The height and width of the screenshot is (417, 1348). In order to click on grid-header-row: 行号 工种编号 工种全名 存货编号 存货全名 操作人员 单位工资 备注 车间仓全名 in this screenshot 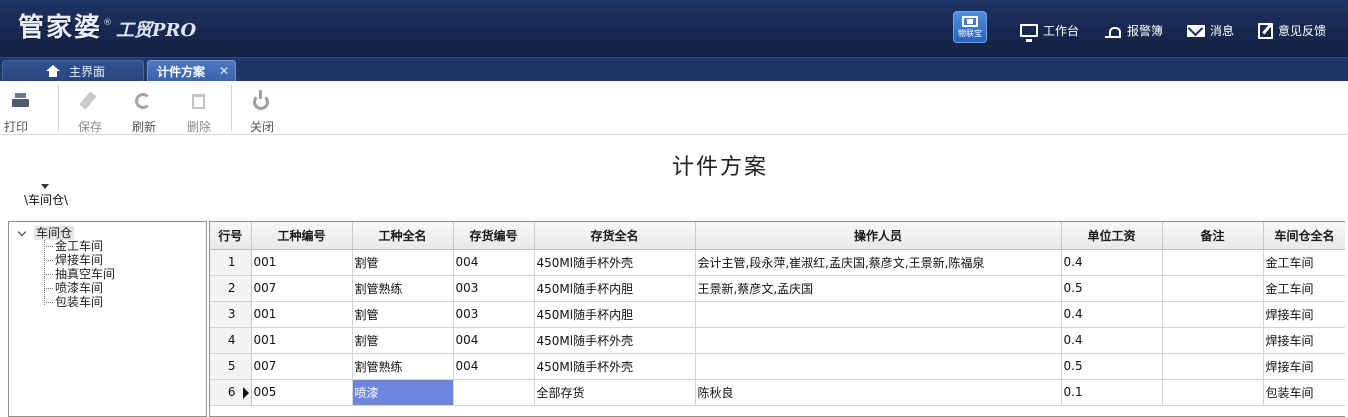, I will do `click(777, 236)`.